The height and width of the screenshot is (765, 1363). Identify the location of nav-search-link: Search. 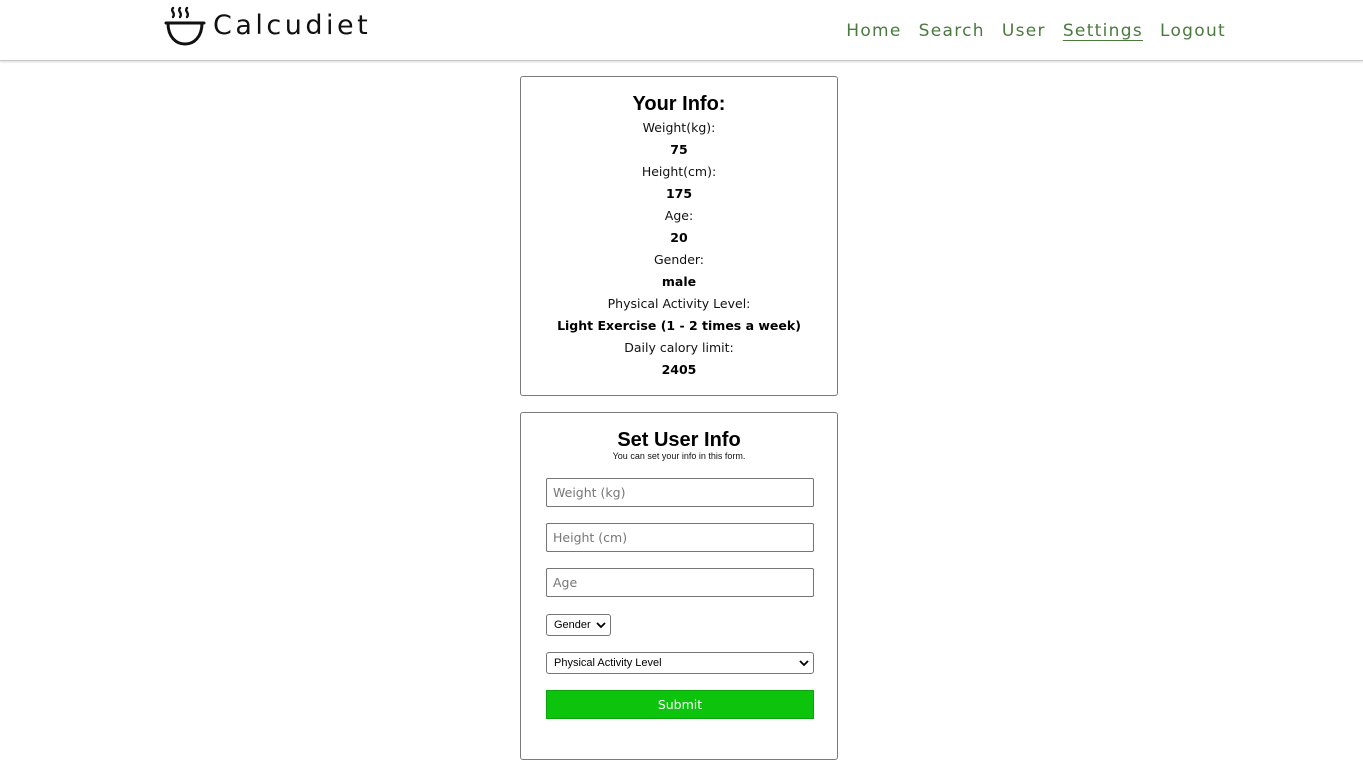
(952, 31).